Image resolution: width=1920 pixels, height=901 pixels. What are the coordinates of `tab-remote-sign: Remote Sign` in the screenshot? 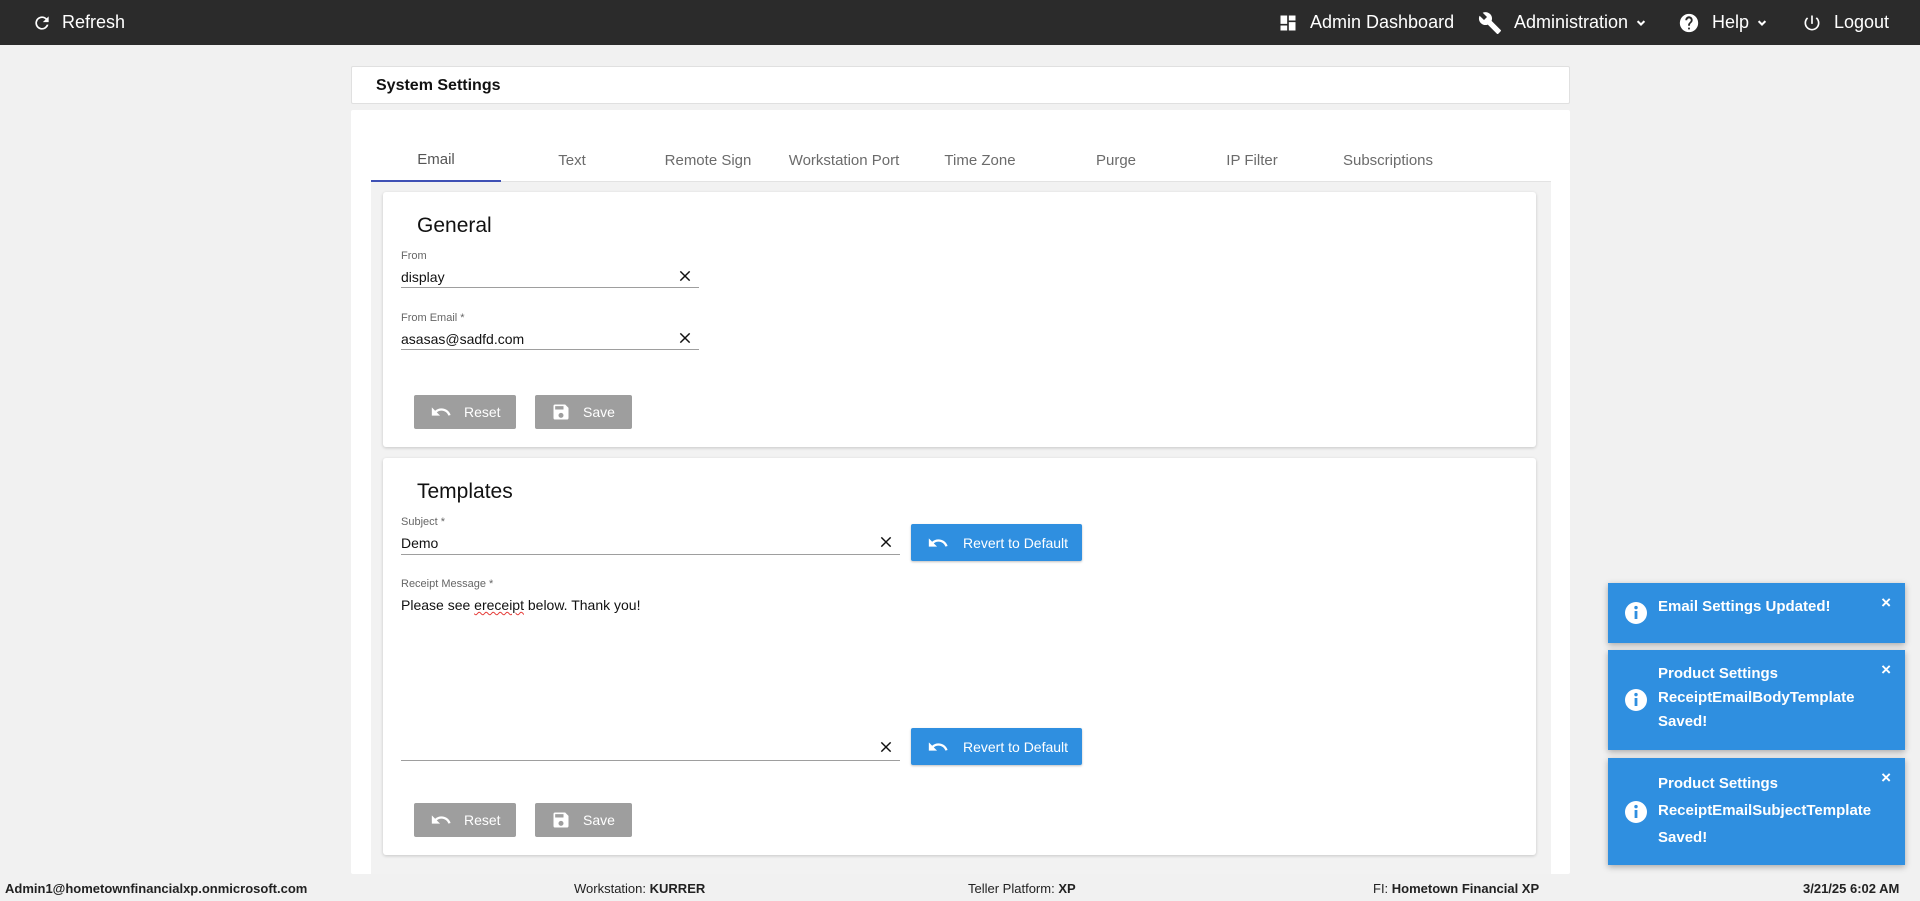 It's located at (708, 160).